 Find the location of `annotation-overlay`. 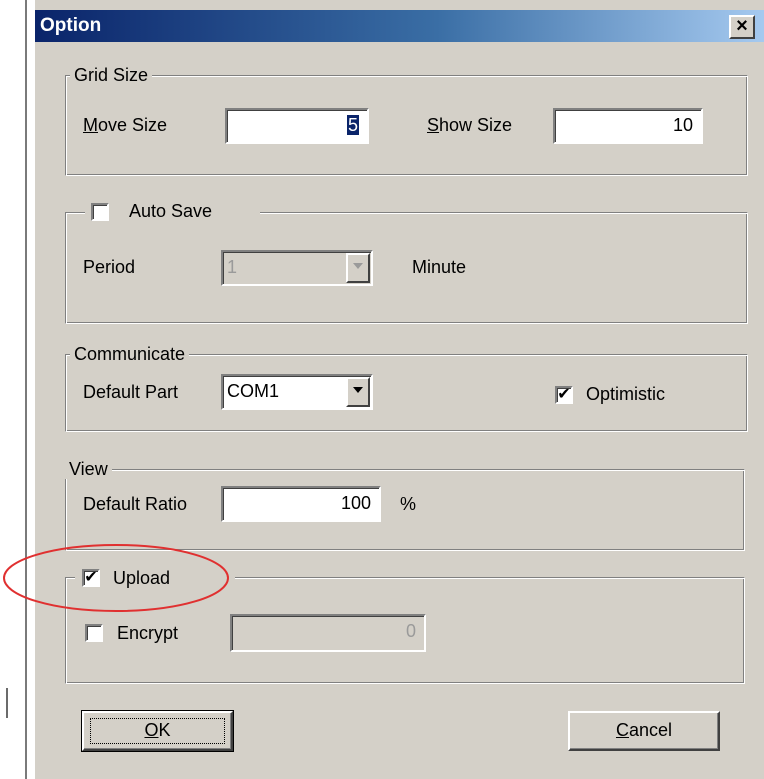

annotation-overlay is located at coordinates (116, 578).